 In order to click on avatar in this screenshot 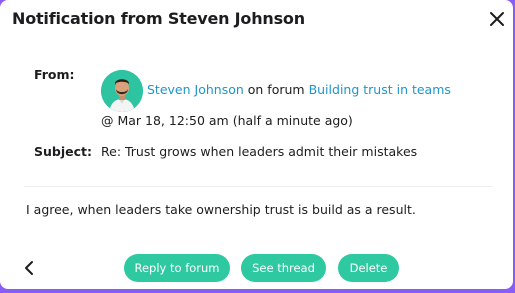, I will do `click(122, 91)`.